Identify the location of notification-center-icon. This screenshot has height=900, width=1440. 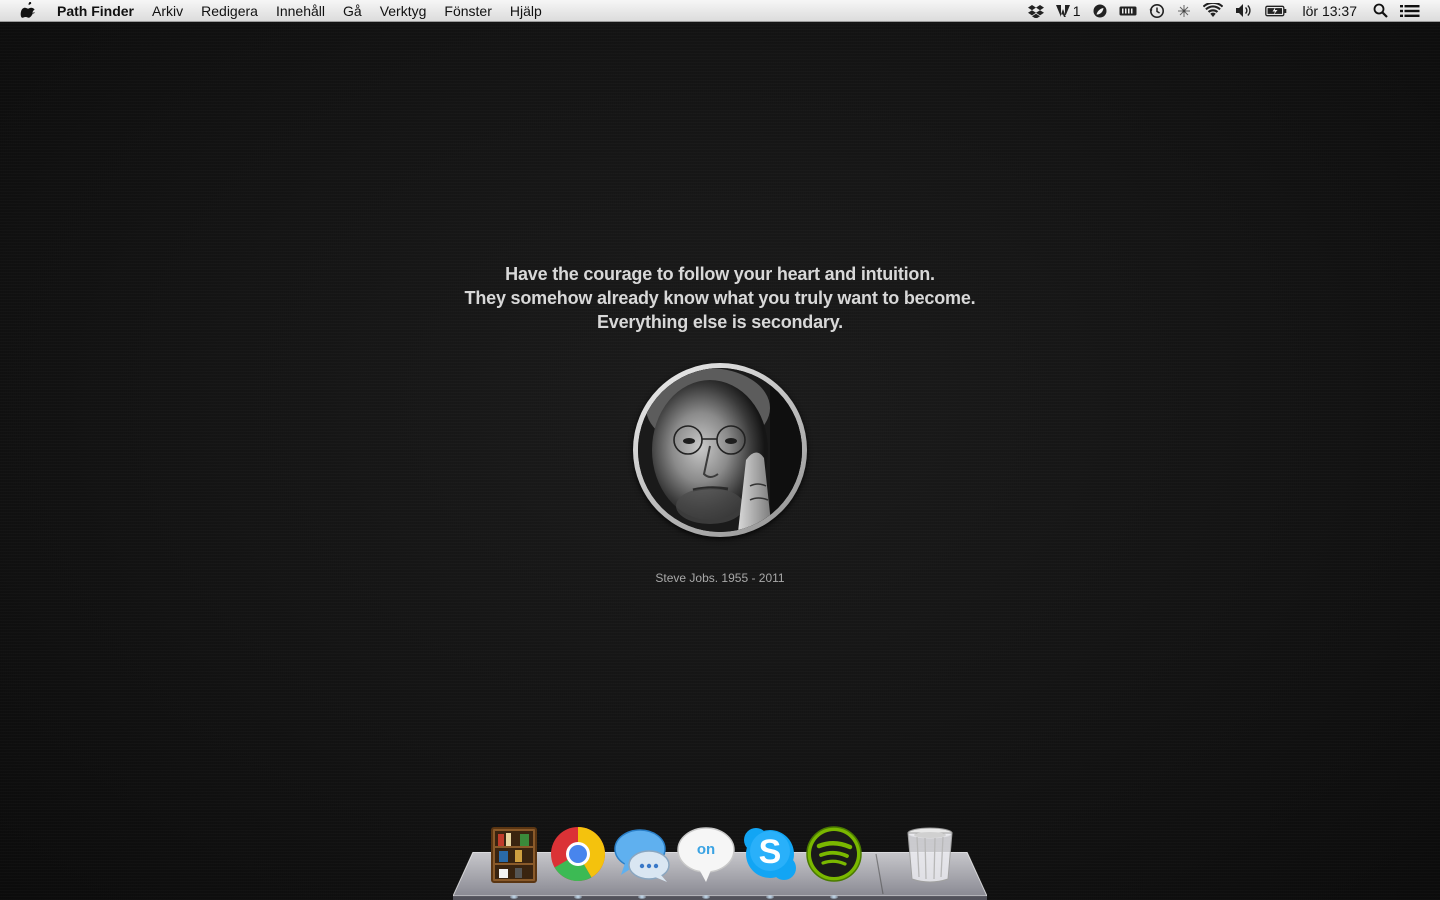
(1410, 11).